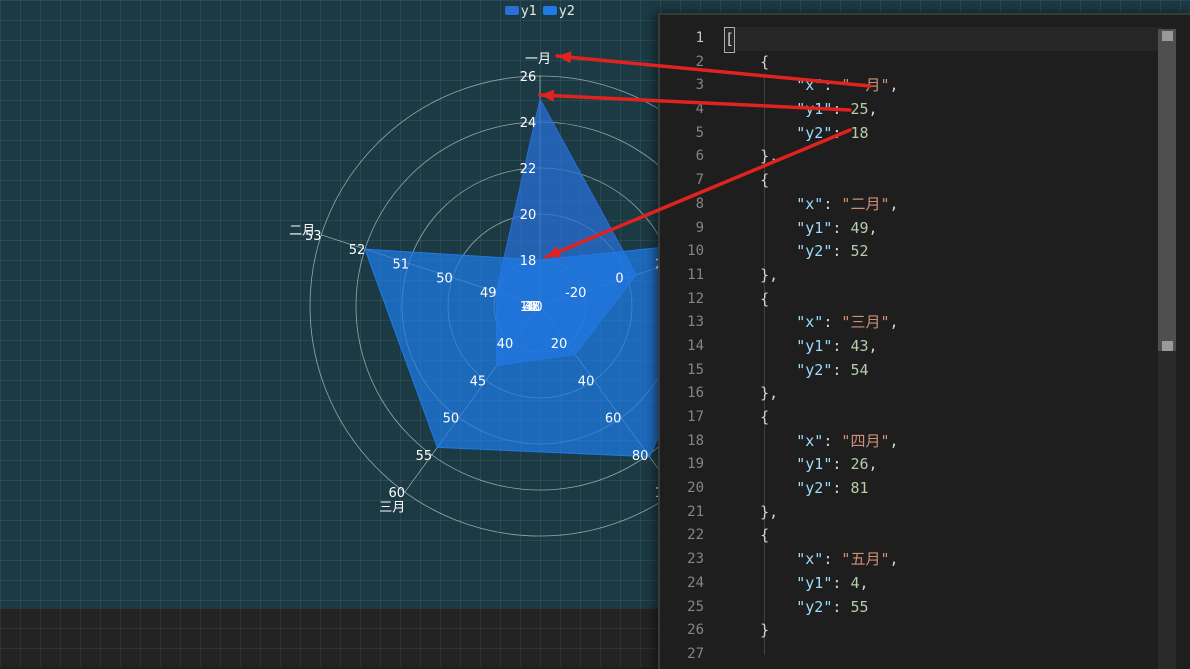  I want to click on json-value: 一月, so click(865, 85).